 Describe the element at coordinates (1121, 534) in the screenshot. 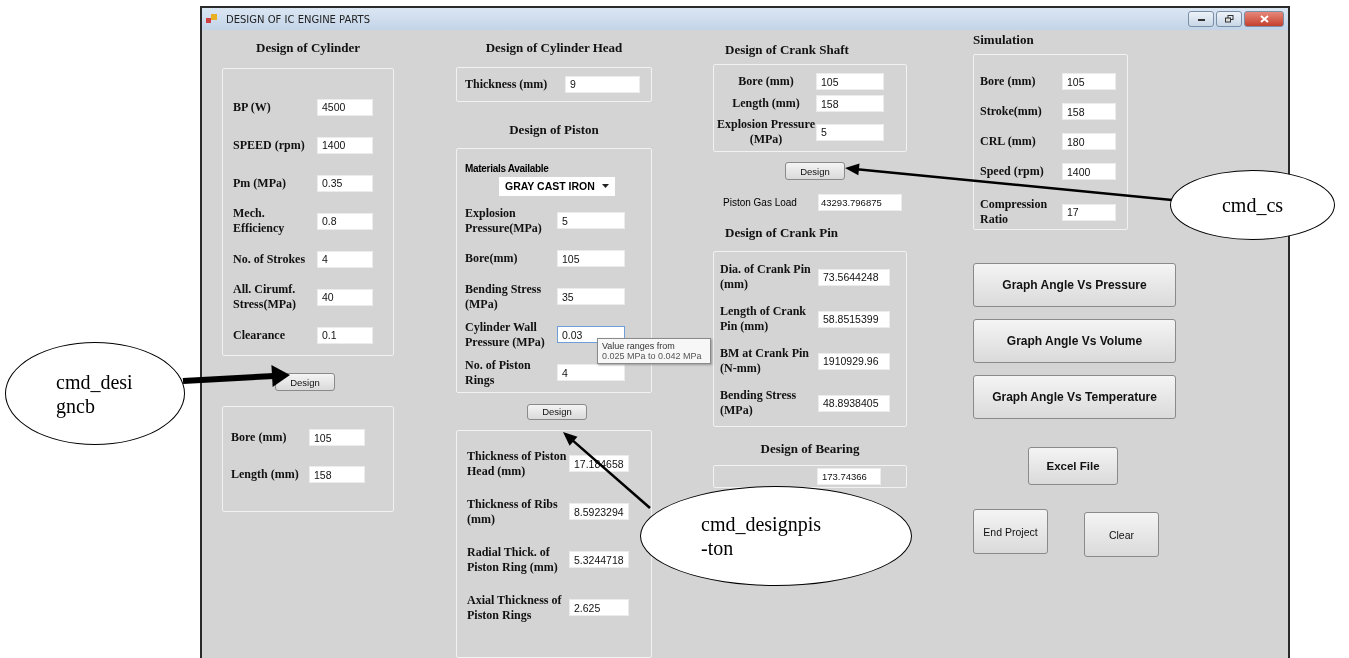

I see `action-button: Clear` at that location.